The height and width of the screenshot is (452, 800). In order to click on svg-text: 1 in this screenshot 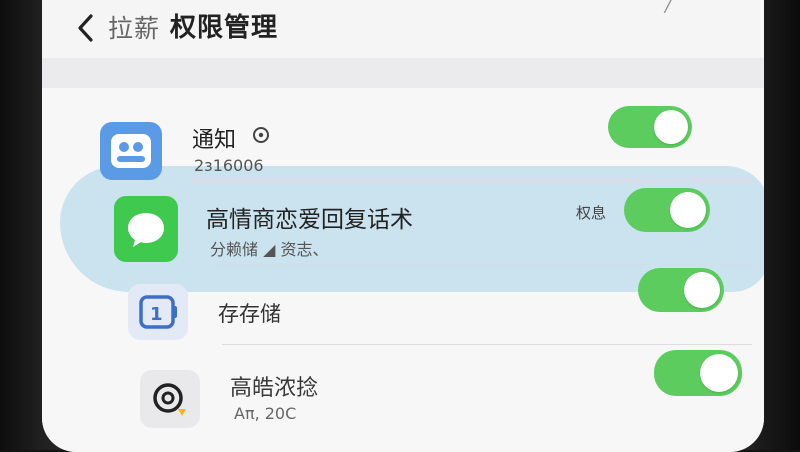, I will do `click(156, 314)`.